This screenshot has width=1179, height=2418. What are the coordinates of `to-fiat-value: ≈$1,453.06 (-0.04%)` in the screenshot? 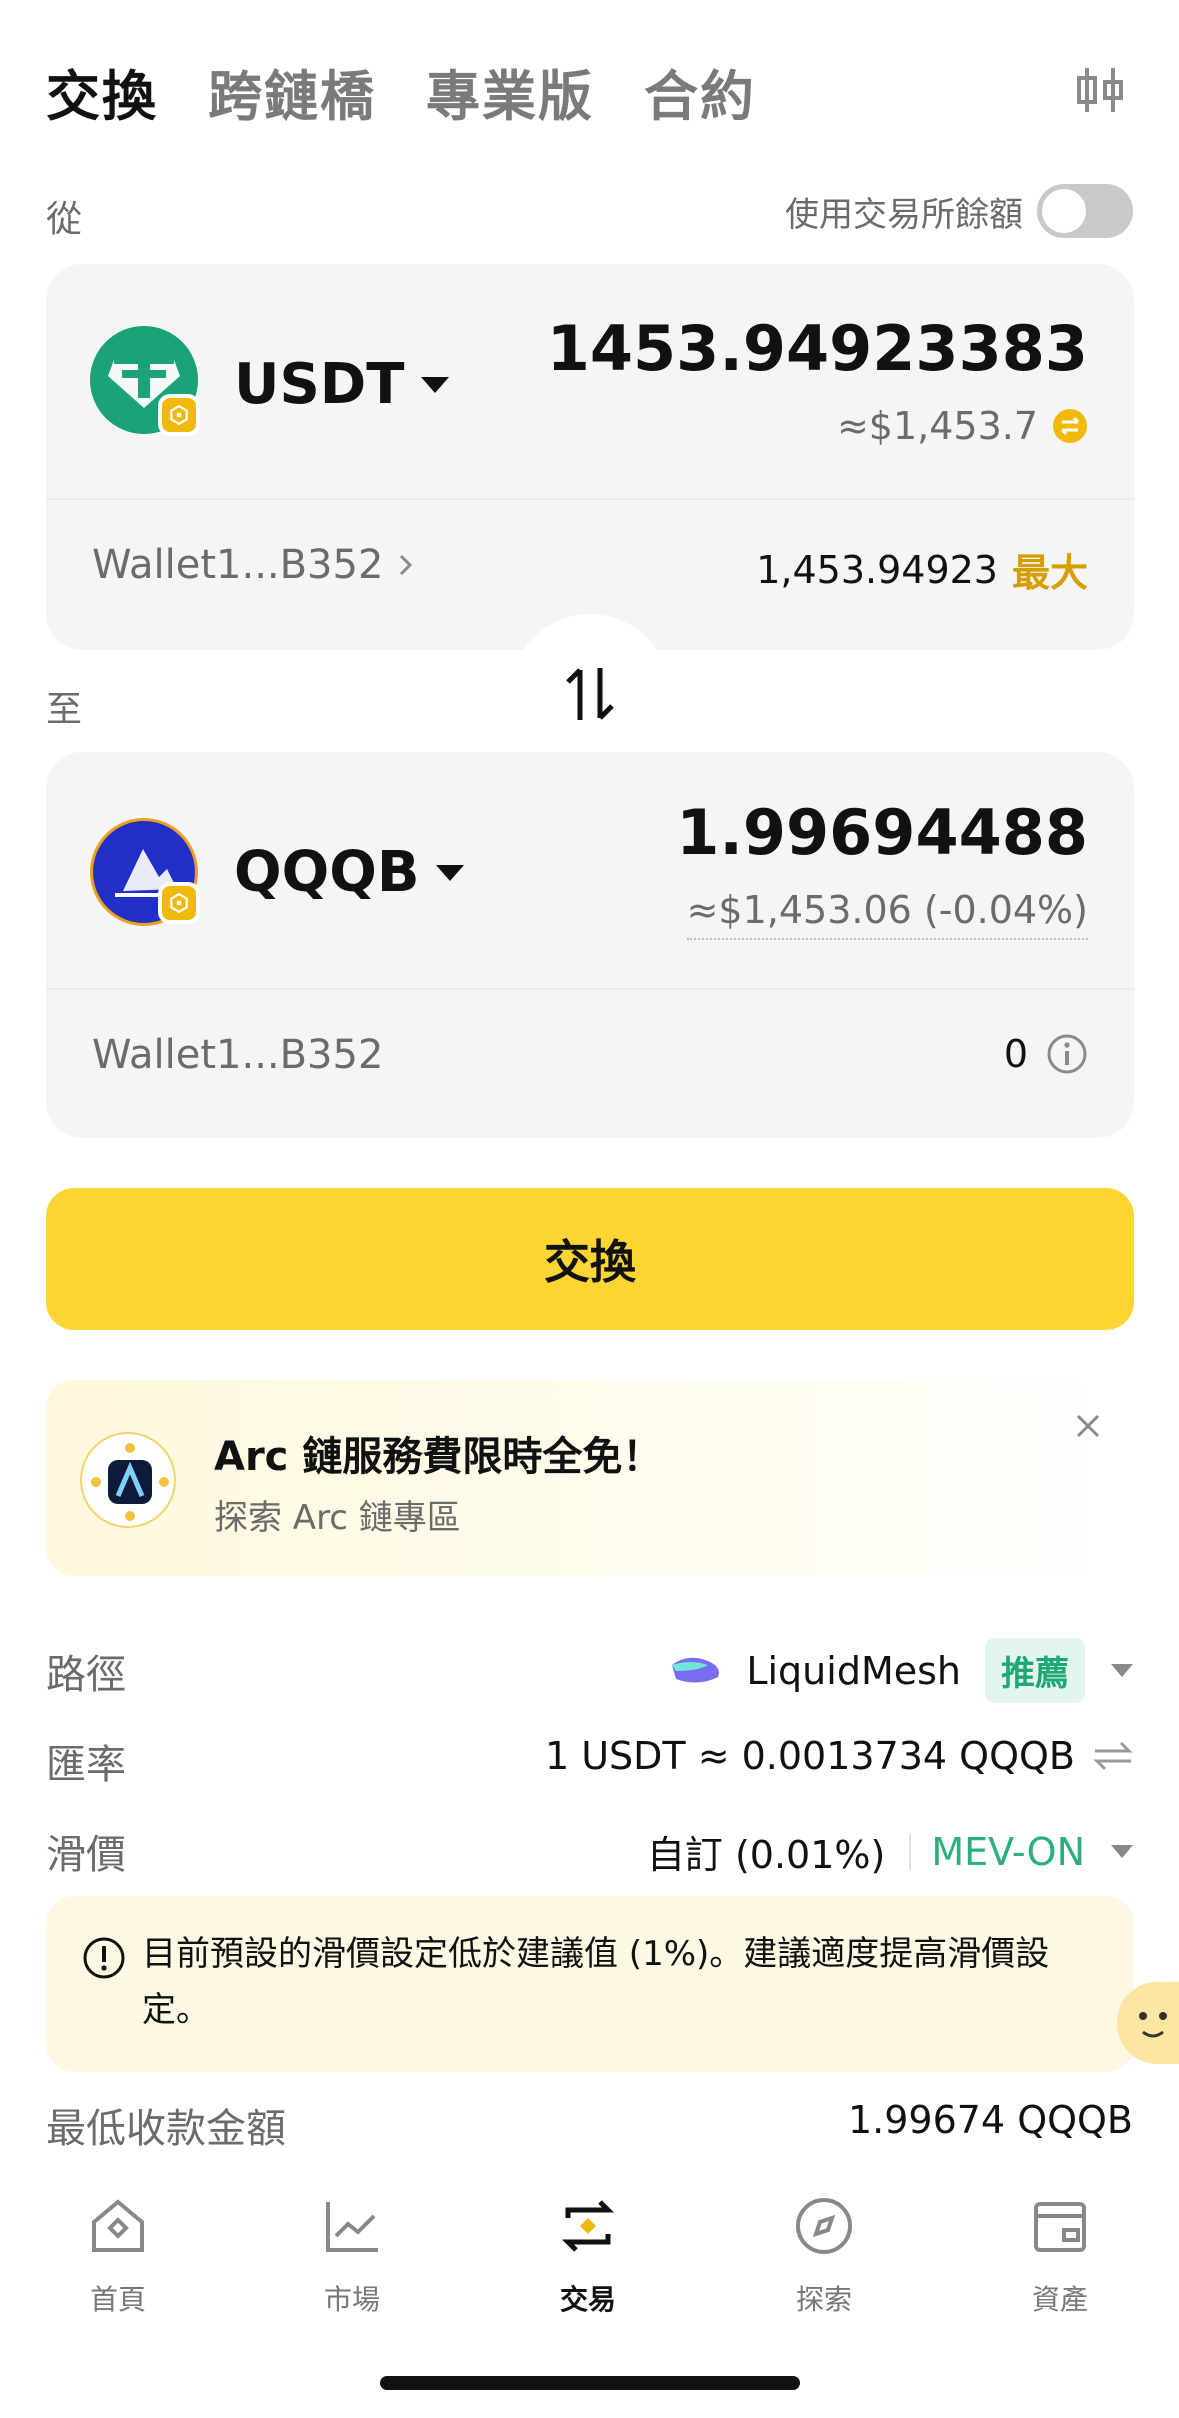 It's located at (887, 914).